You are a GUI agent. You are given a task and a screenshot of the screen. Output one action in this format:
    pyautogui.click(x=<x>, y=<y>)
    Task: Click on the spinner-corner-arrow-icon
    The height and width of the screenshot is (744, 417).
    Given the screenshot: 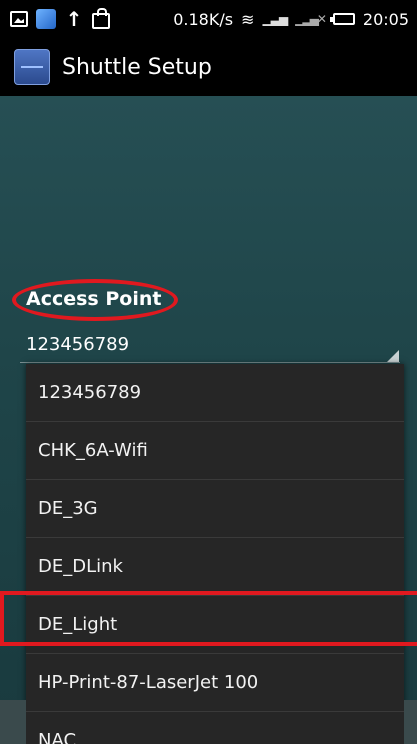 What is the action you would take?
    pyautogui.click(x=393, y=356)
    